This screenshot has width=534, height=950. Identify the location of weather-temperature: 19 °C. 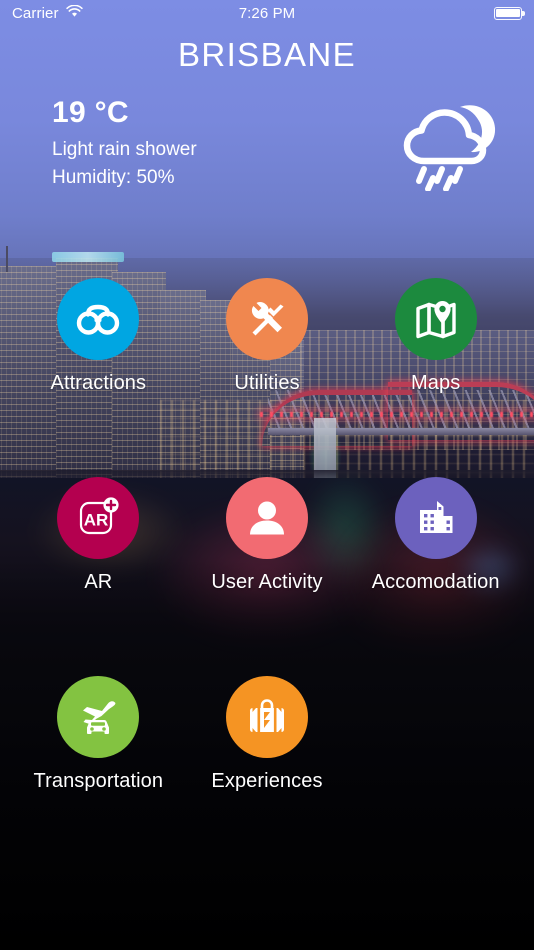
(90, 112).